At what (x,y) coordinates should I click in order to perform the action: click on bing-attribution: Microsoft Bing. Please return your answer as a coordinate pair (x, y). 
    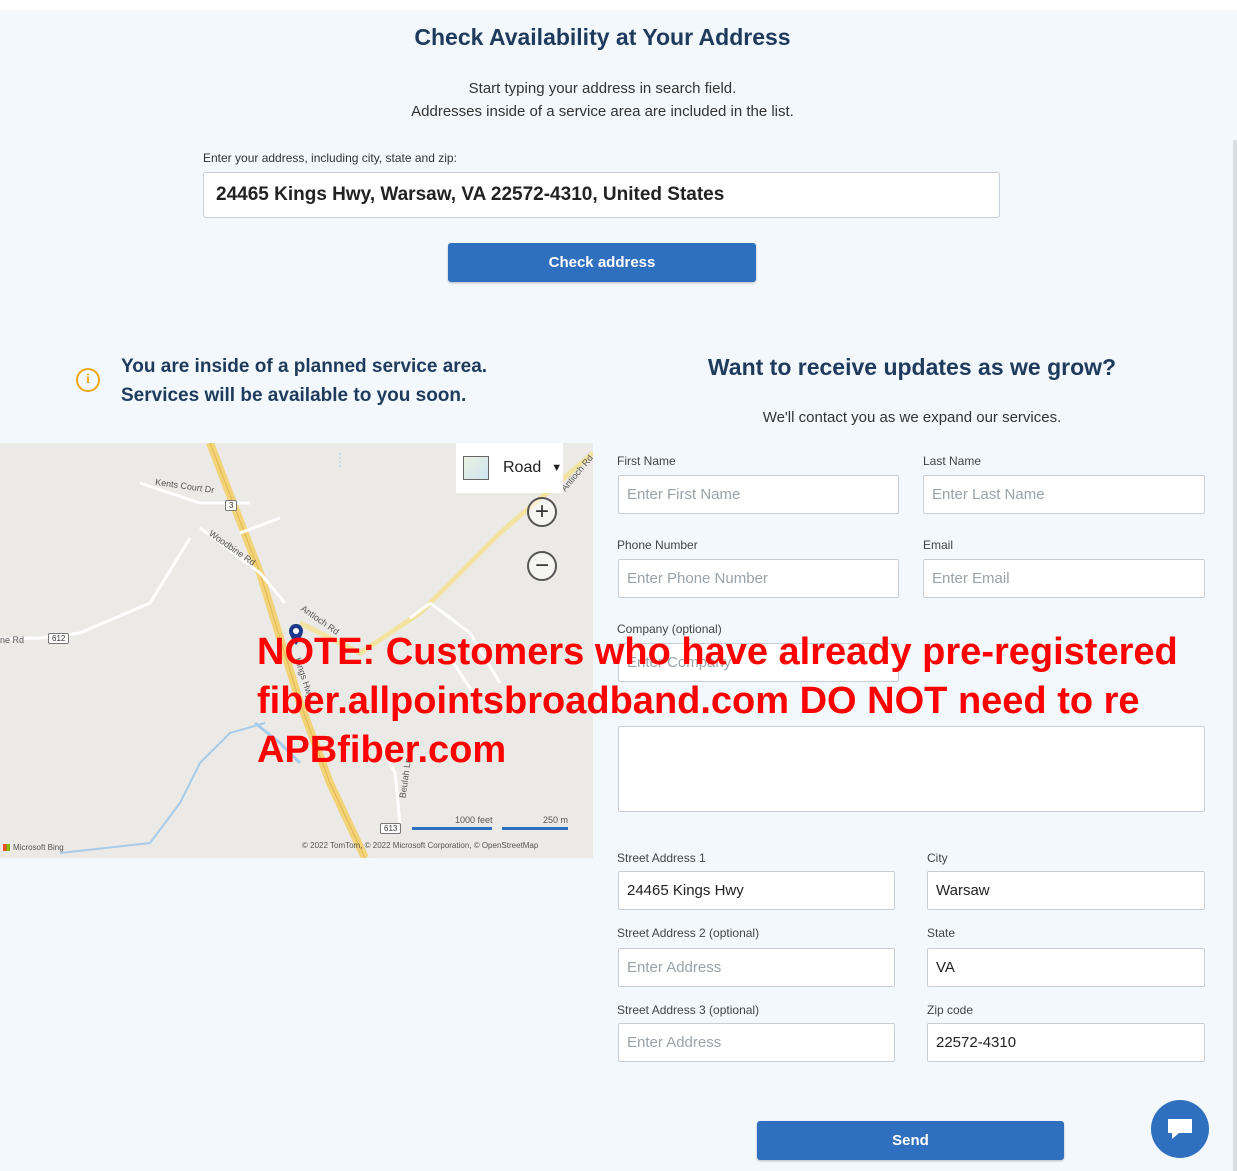
    Looking at the image, I should click on (33, 847).